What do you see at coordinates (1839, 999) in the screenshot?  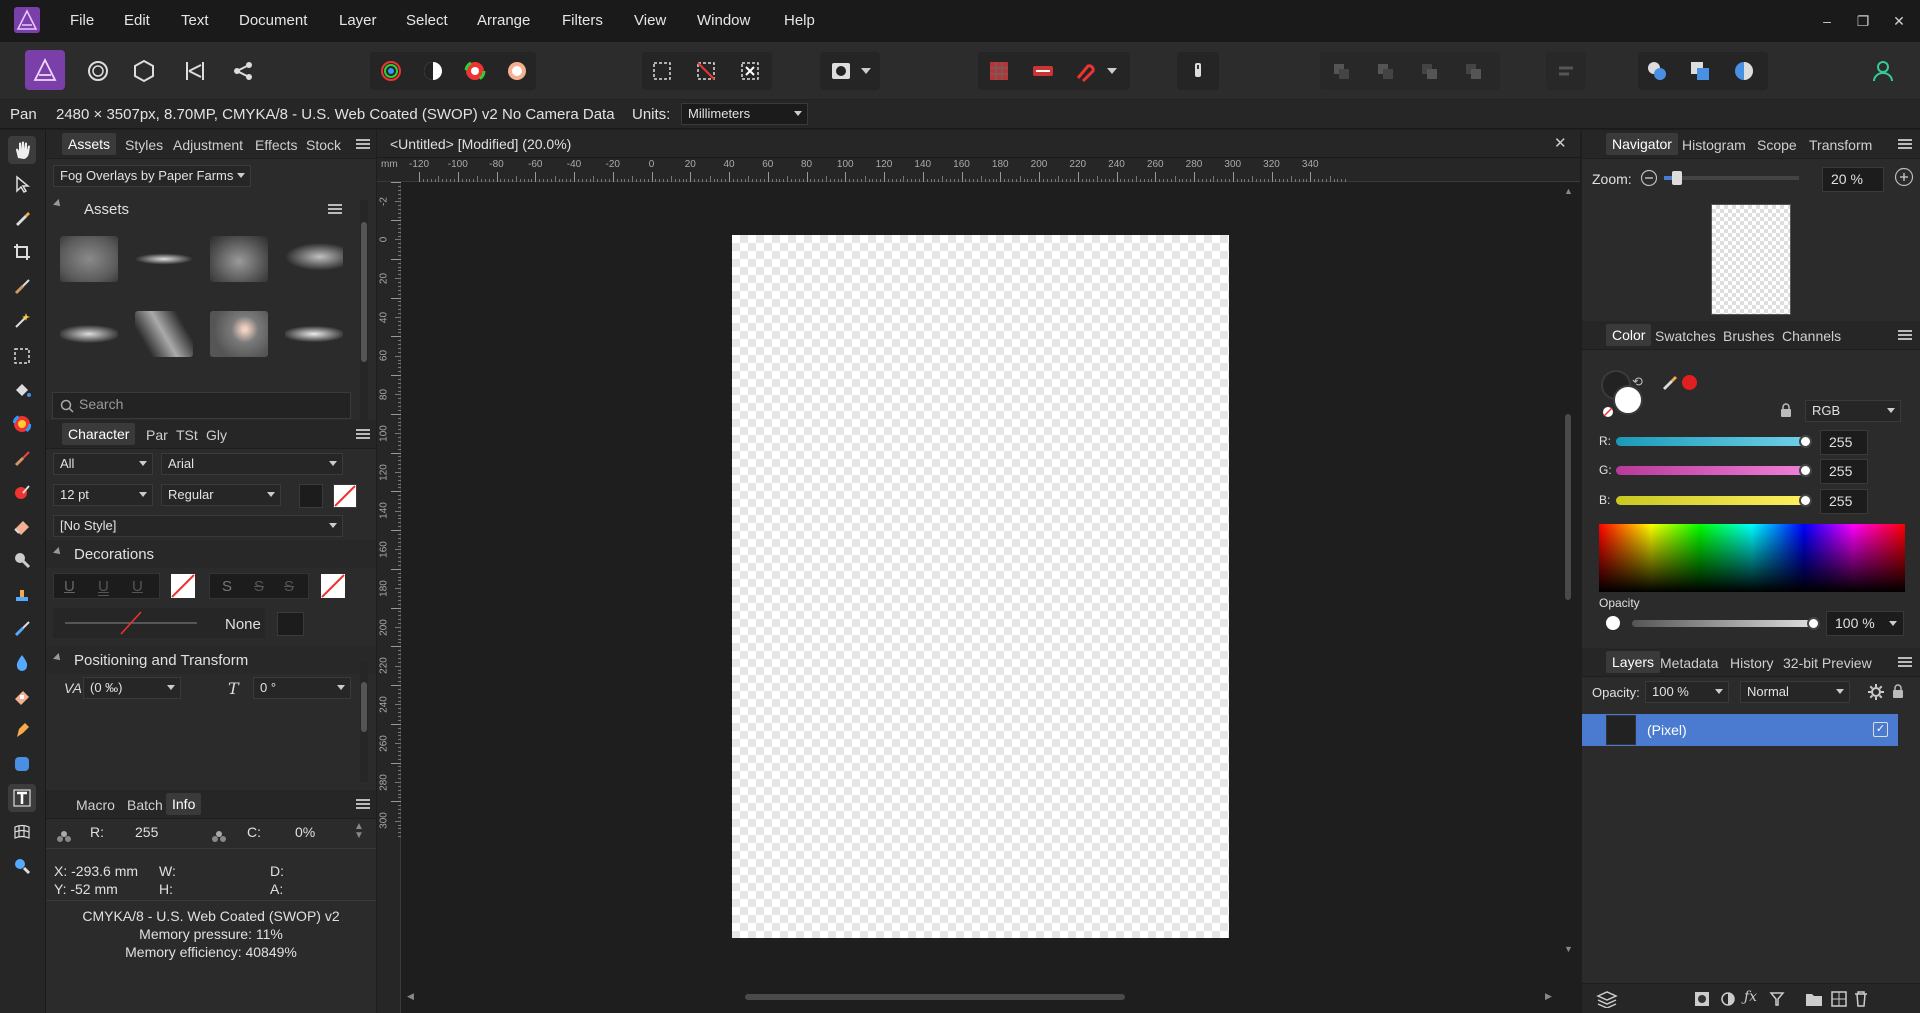 I see `add-pixel-layer-icon` at bounding box center [1839, 999].